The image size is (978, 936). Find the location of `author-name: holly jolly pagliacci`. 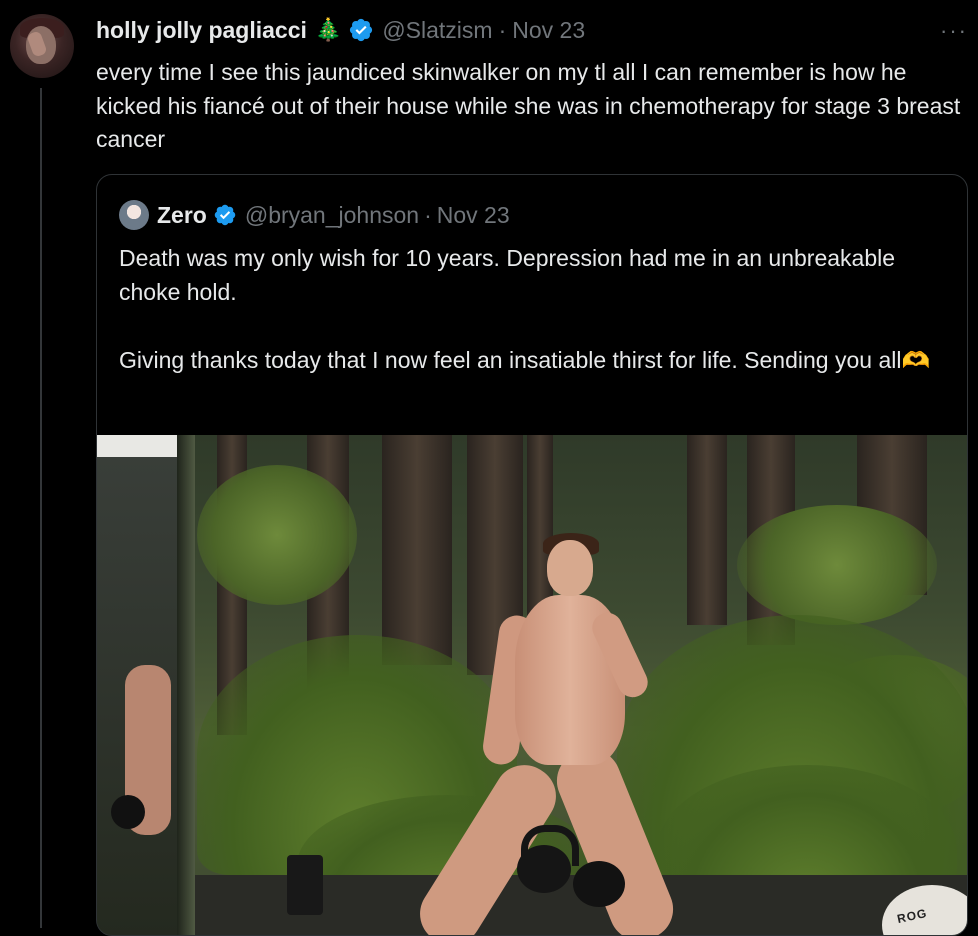

author-name: holly jolly pagliacci is located at coordinates (201, 30).